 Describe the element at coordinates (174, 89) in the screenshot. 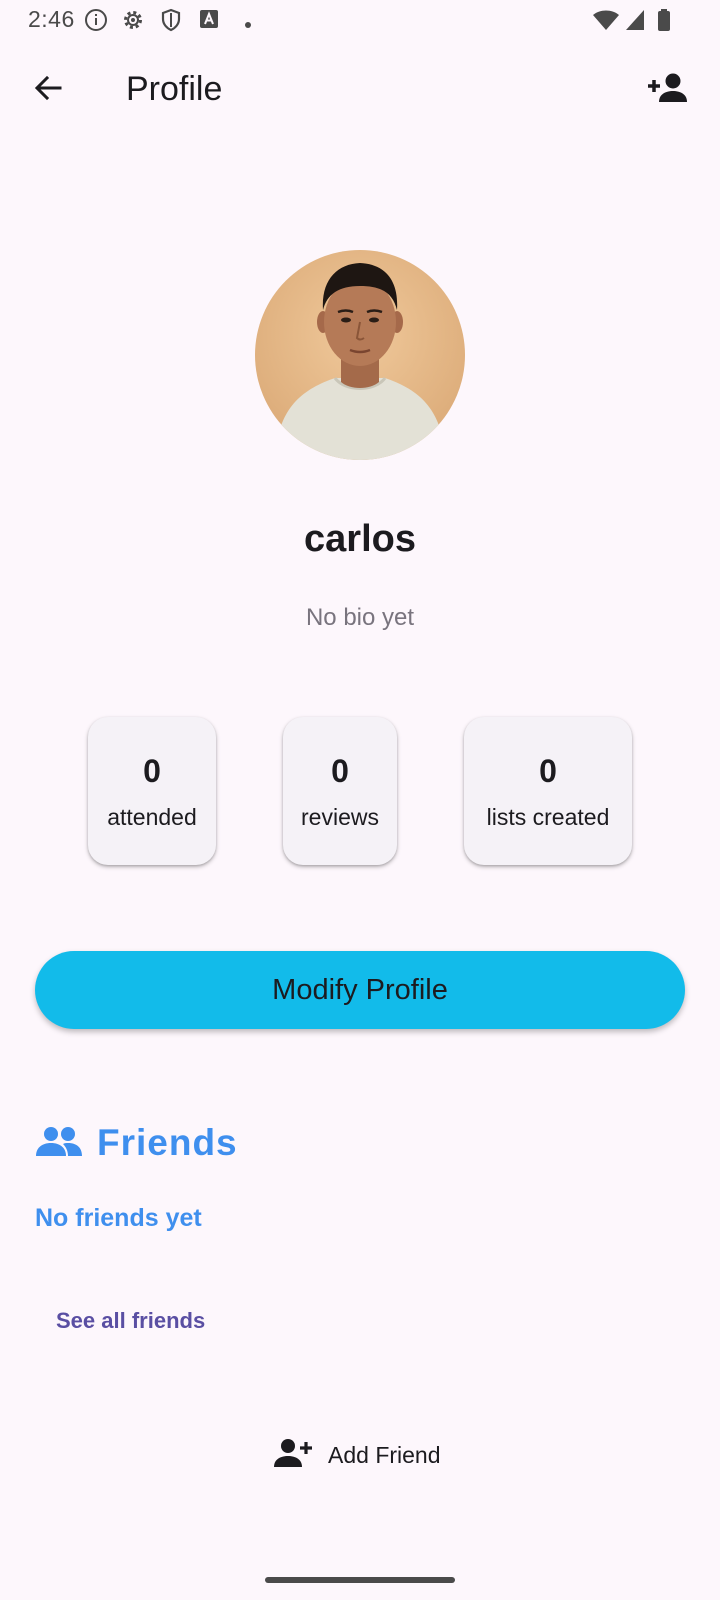

I see `page-title: Profile` at that location.